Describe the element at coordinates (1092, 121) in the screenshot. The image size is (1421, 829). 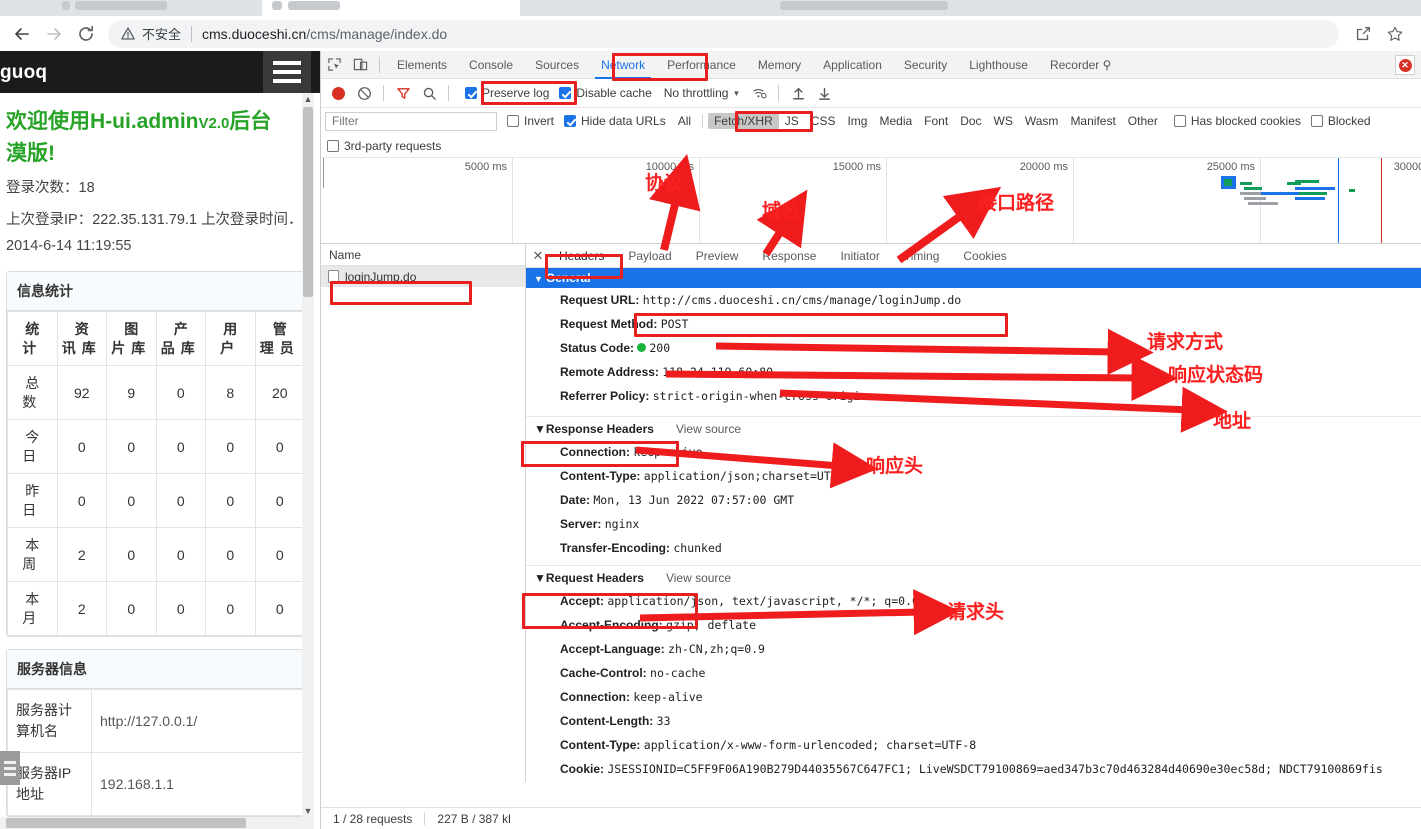
I see `filter-chip-manifest: Manifest` at that location.